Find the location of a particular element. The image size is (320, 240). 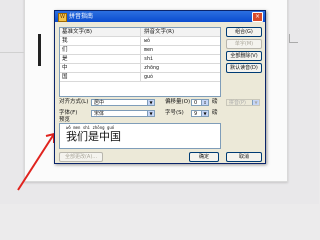

spinner-icon: ⇕ is located at coordinates (204, 102).